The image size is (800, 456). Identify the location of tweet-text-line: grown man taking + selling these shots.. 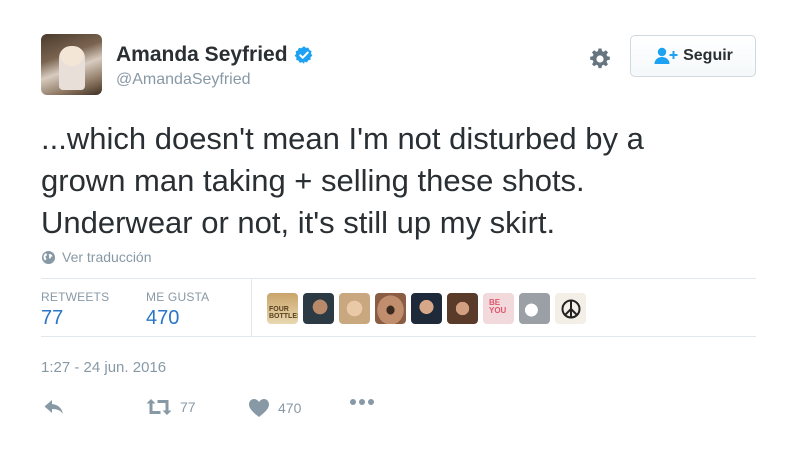
(313, 180).